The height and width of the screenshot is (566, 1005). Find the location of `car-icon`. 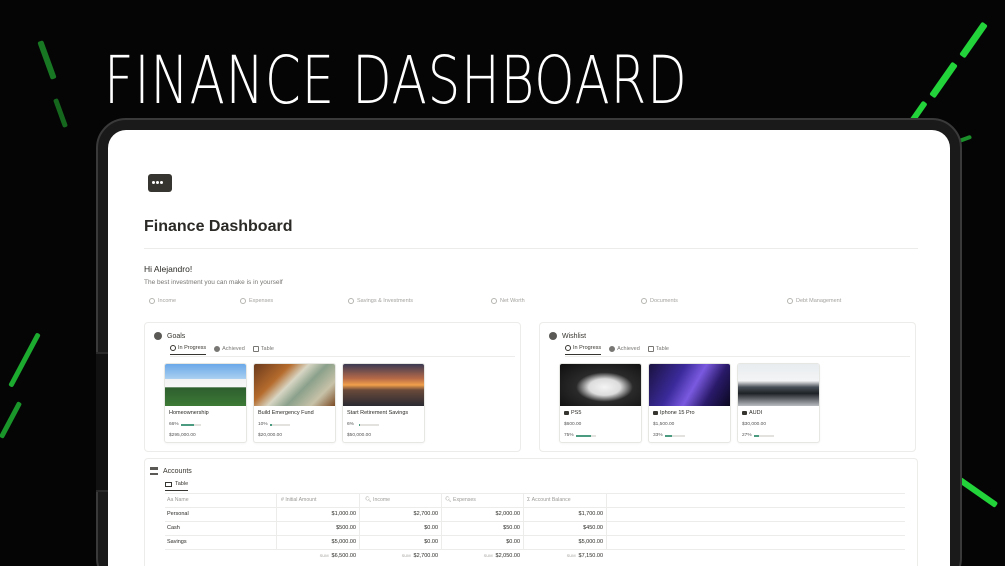

car-icon is located at coordinates (744, 413).